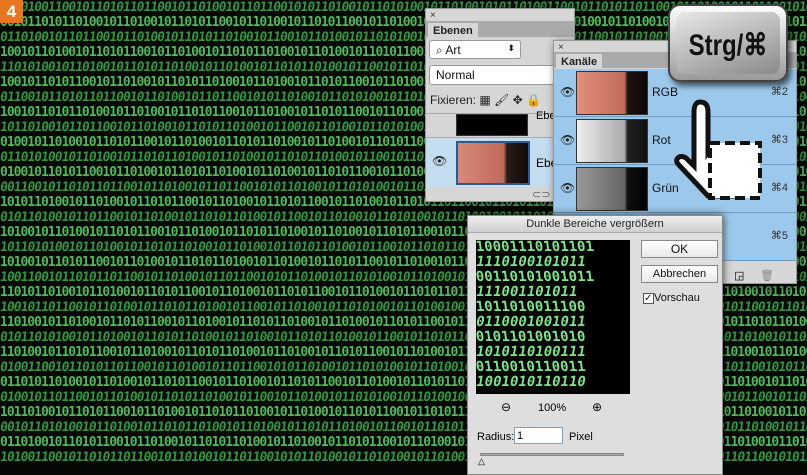 The height and width of the screenshot is (475, 807). Describe the element at coordinates (579, 62) in the screenshot. I see `tab-kanaele: Kanäle` at that location.